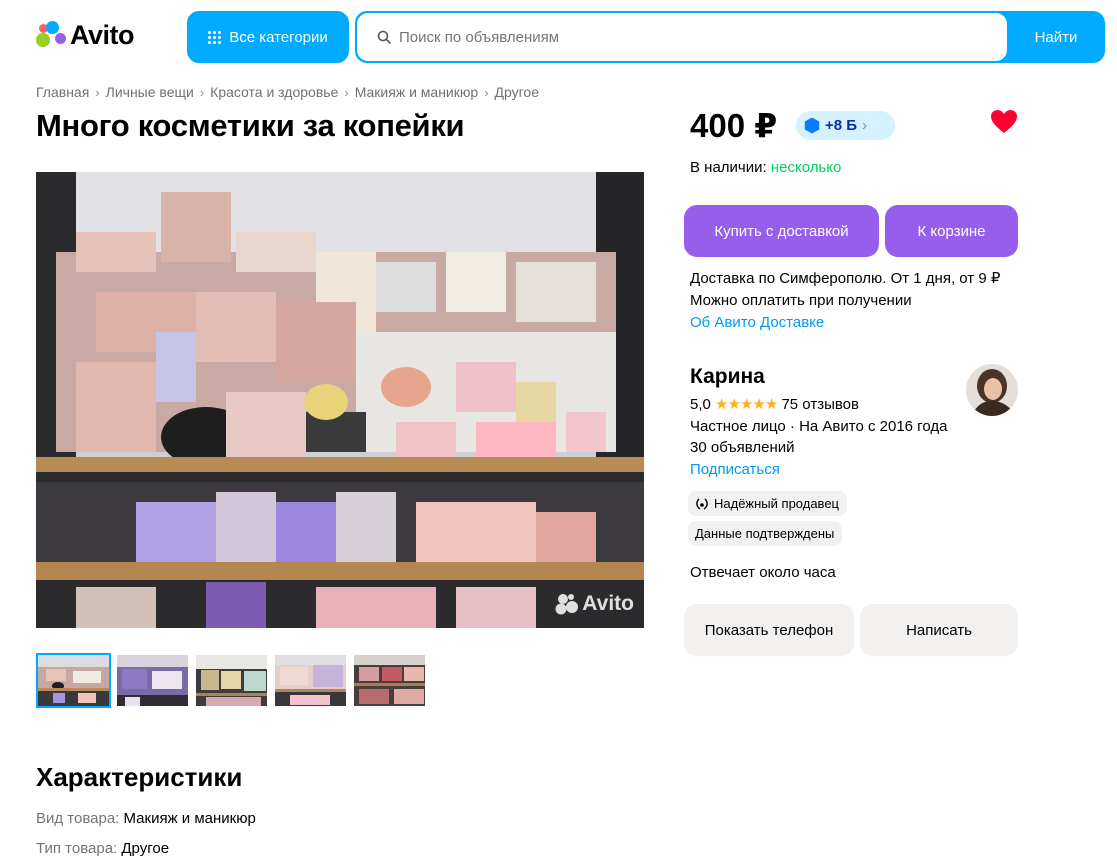  Describe the element at coordinates (274, 92) in the screenshot. I see `breadcrumb-item-beauty: Красота и здоровье` at that location.